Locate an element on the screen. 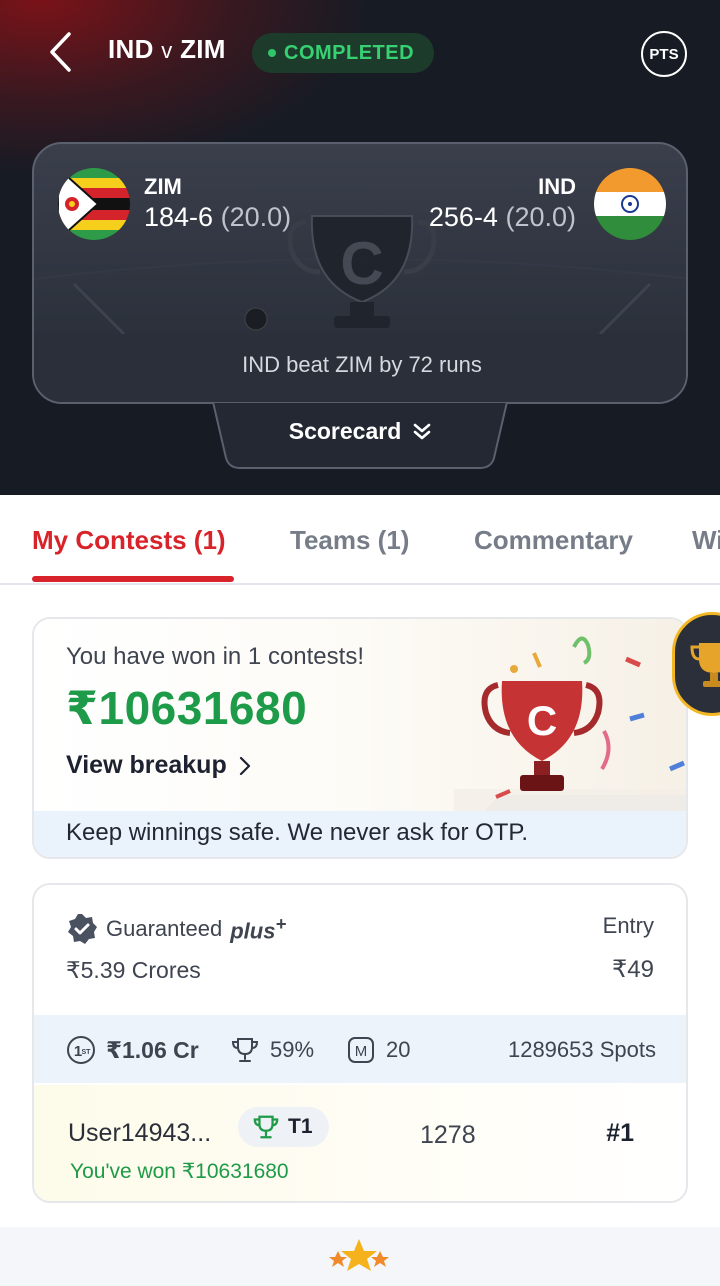  tab-teams: Teams (1) is located at coordinates (349, 540).